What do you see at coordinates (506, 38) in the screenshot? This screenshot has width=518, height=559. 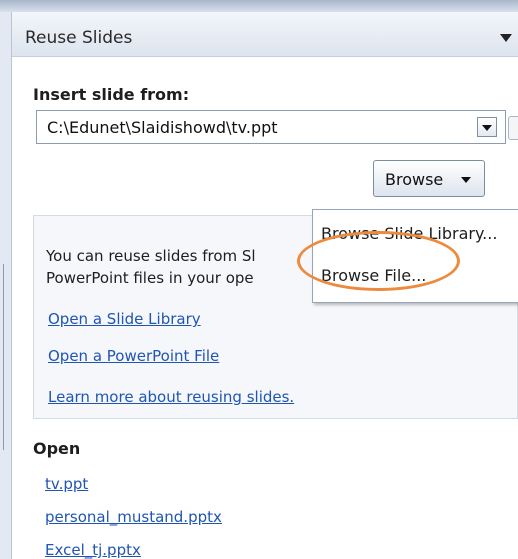 I see `triangle-down-icon` at bounding box center [506, 38].